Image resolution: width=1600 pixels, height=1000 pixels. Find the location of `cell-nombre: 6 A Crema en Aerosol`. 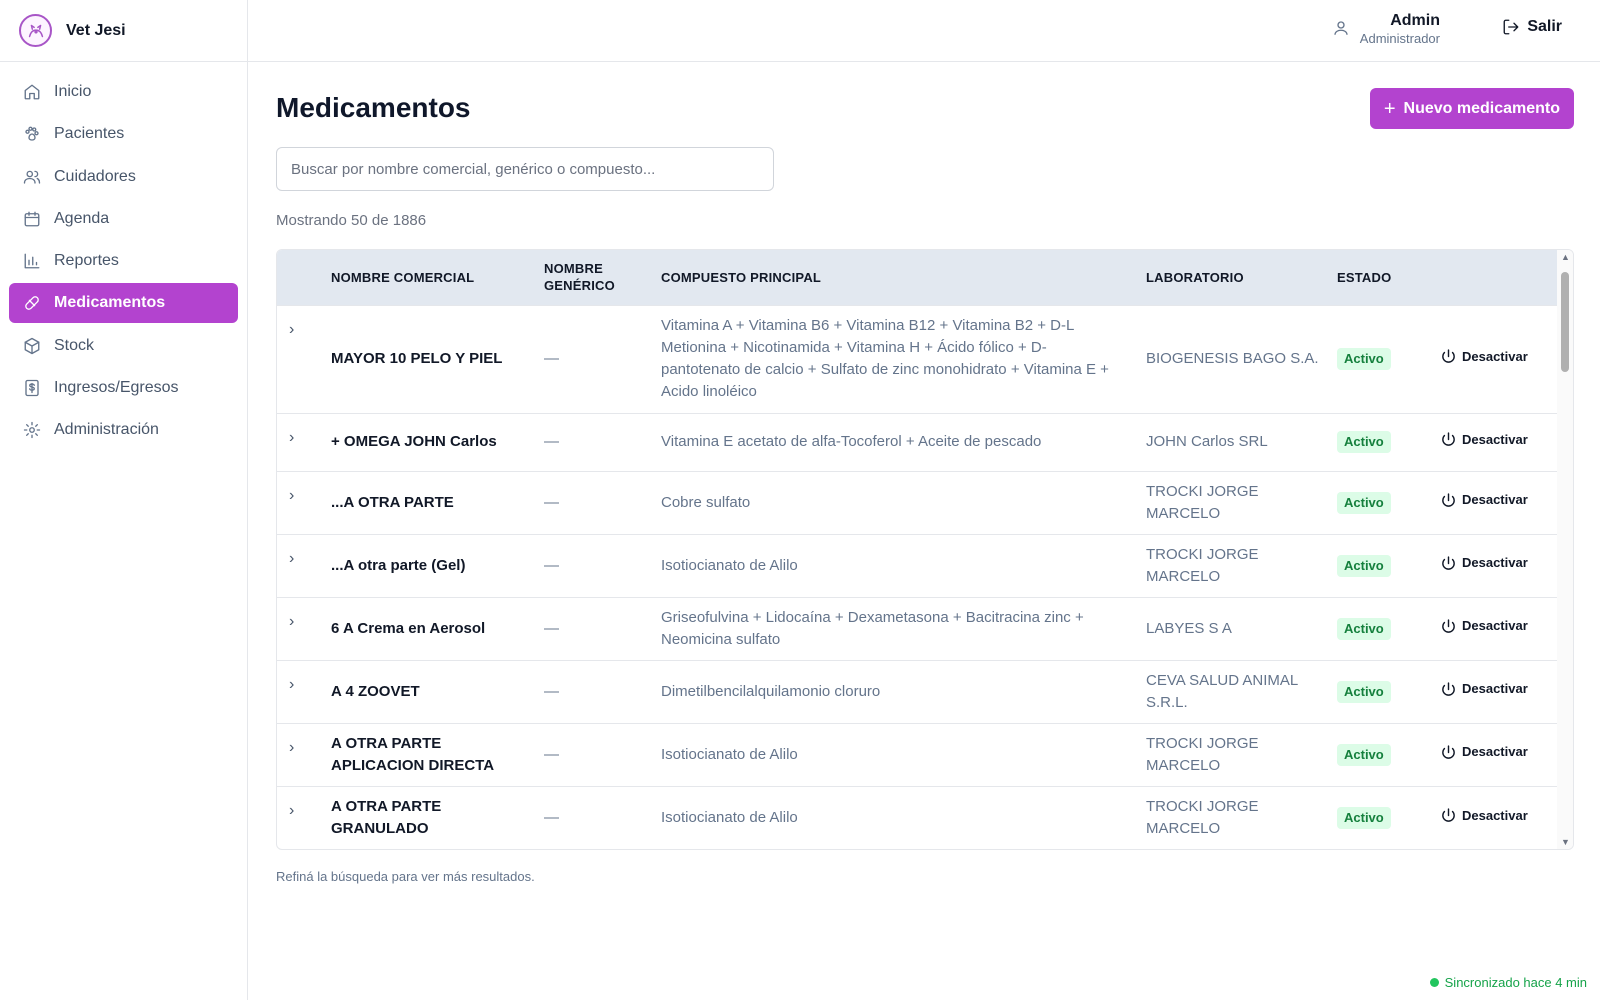

cell-nombre: 6 A Crema en Aerosol is located at coordinates (437, 628).